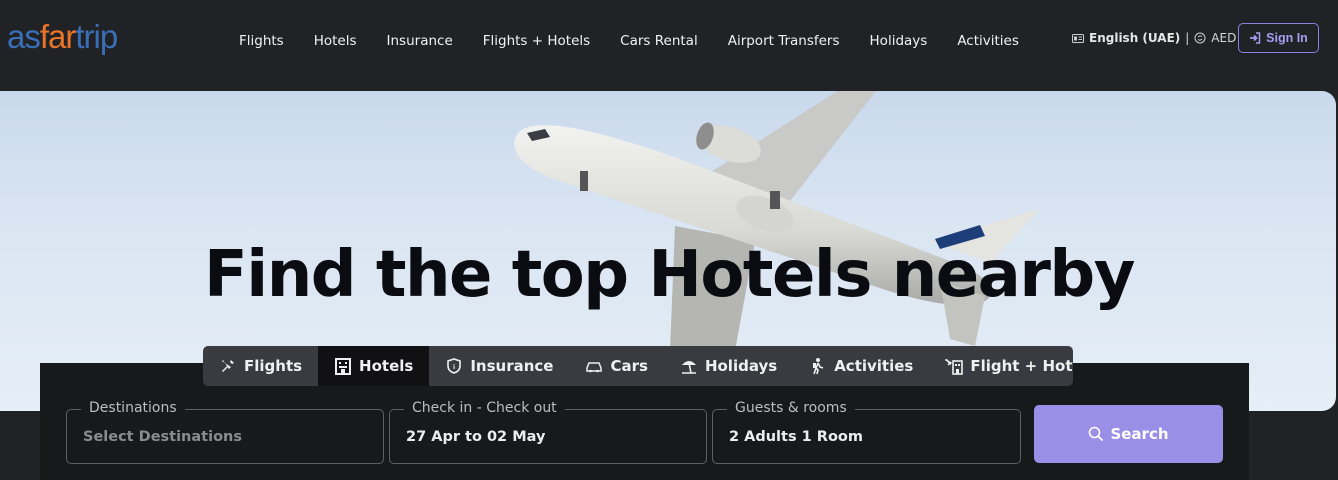 The height and width of the screenshot is (480, 1338). I want to click on tab-label: Flight + Hotel, so click(1021, 366).